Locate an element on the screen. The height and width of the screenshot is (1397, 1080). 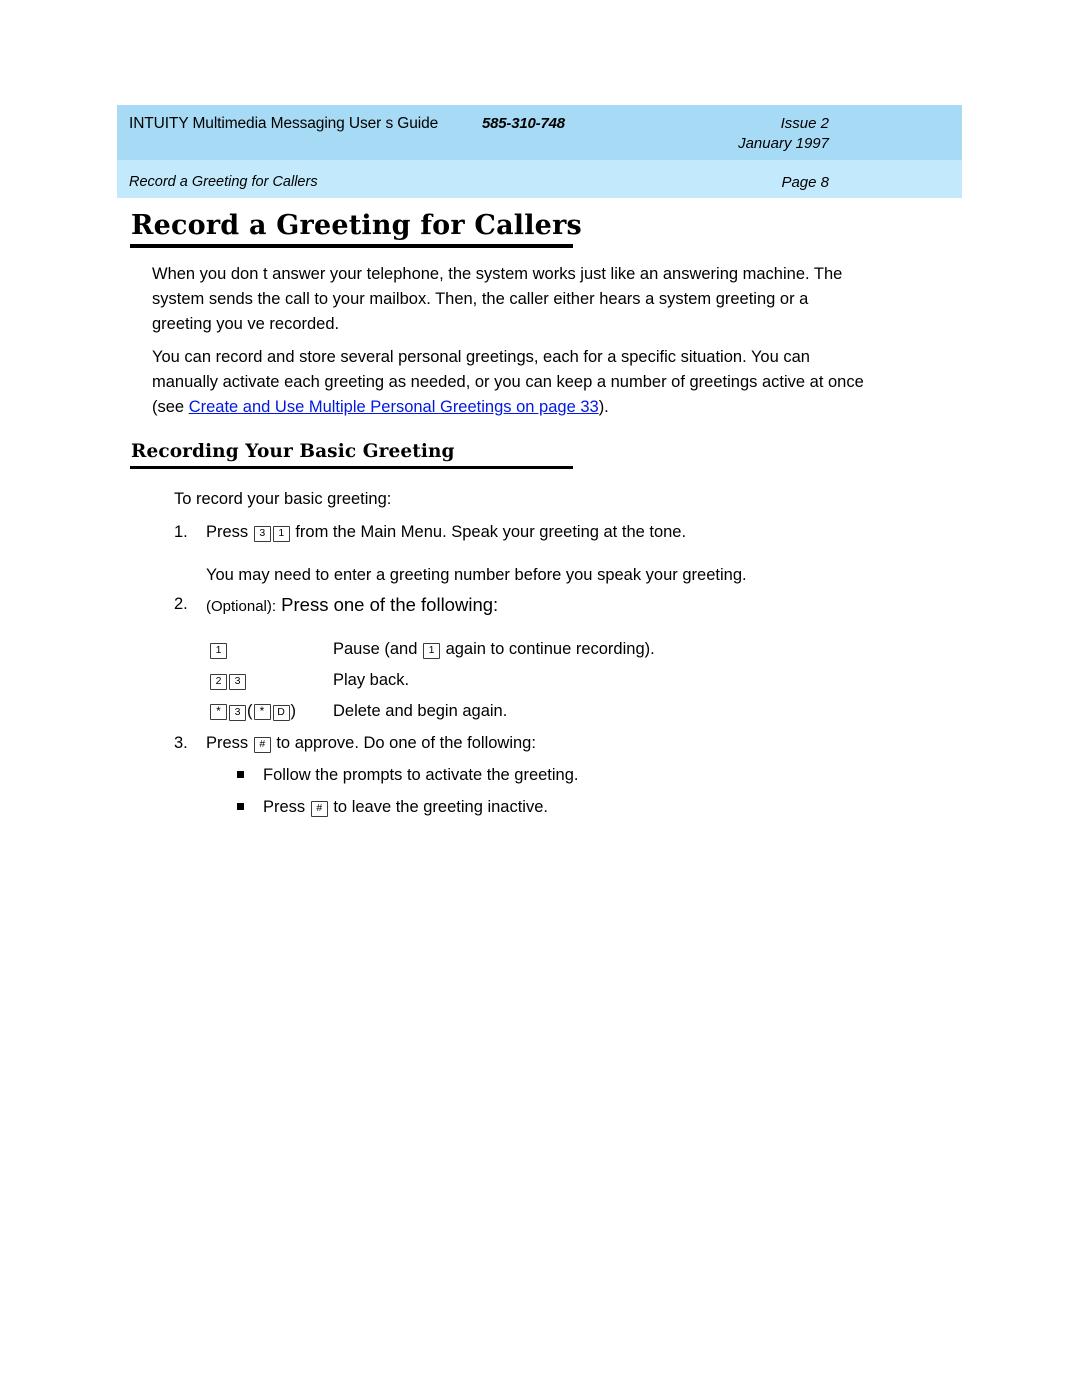
step-2-text: Press one of the following: is located at coordinates (387, 604).